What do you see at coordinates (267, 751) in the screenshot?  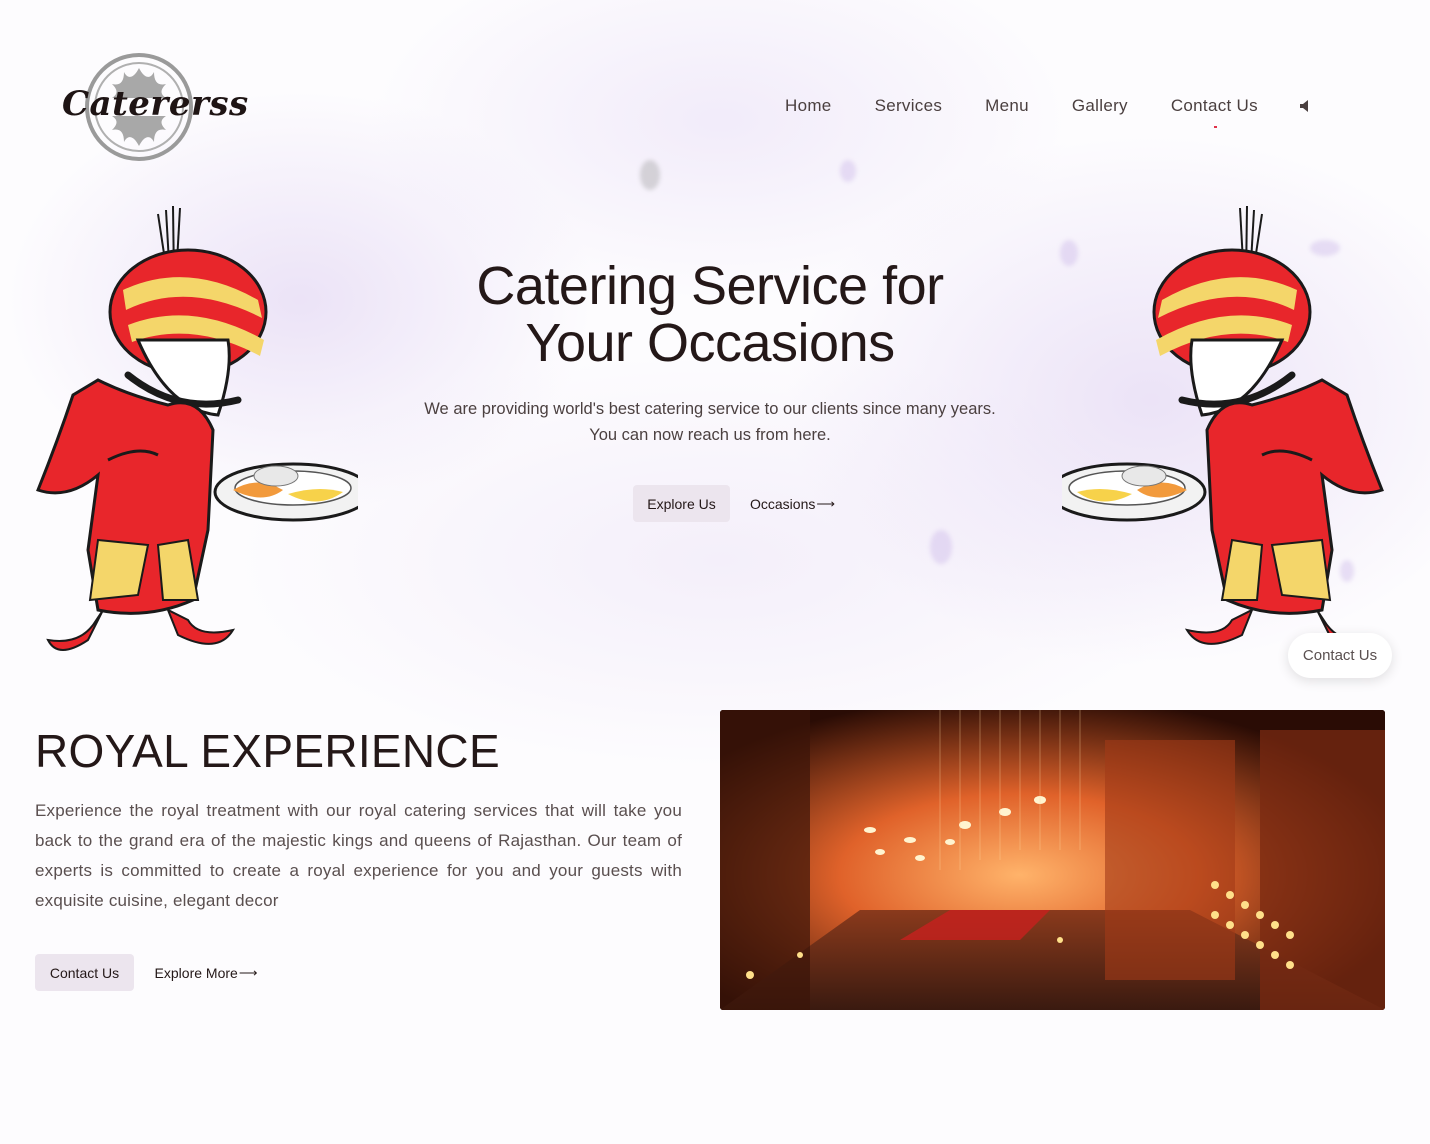 I see `royal-title: ROYAL EXPERIENCE` at bounding box center [267, 751].